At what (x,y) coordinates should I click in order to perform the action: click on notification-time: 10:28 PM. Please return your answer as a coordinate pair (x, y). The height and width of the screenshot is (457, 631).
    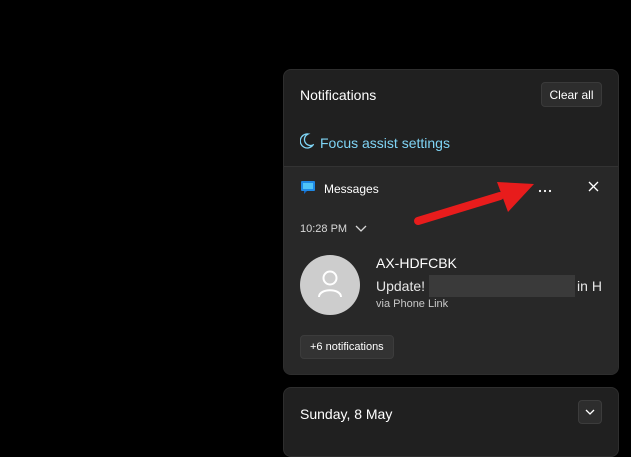
    Looking at the image, I should click on (324, 229).